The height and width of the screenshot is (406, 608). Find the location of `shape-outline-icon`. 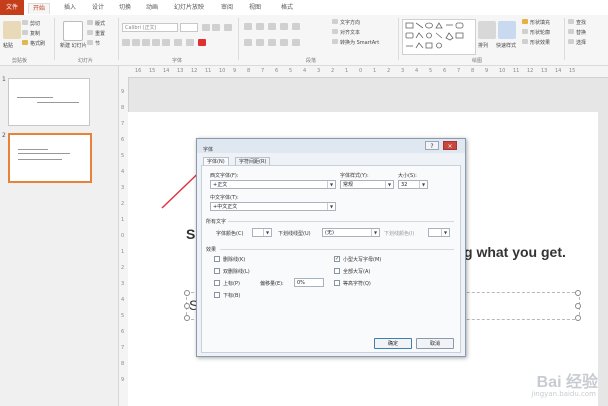

shape-outline-icon is located at coordinates (525, 31).